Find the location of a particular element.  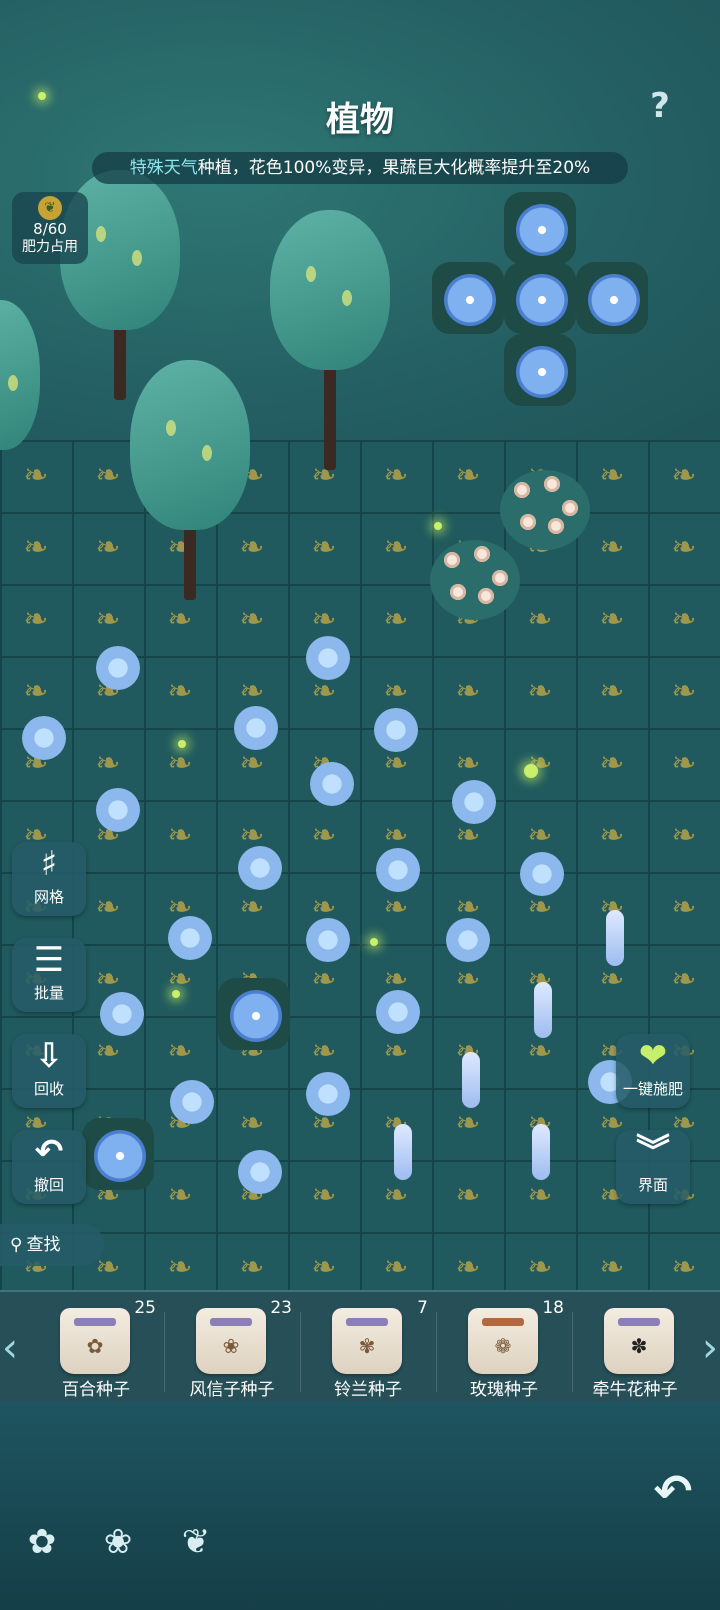

page-title: 植物 is located at coordinates (360, 120).